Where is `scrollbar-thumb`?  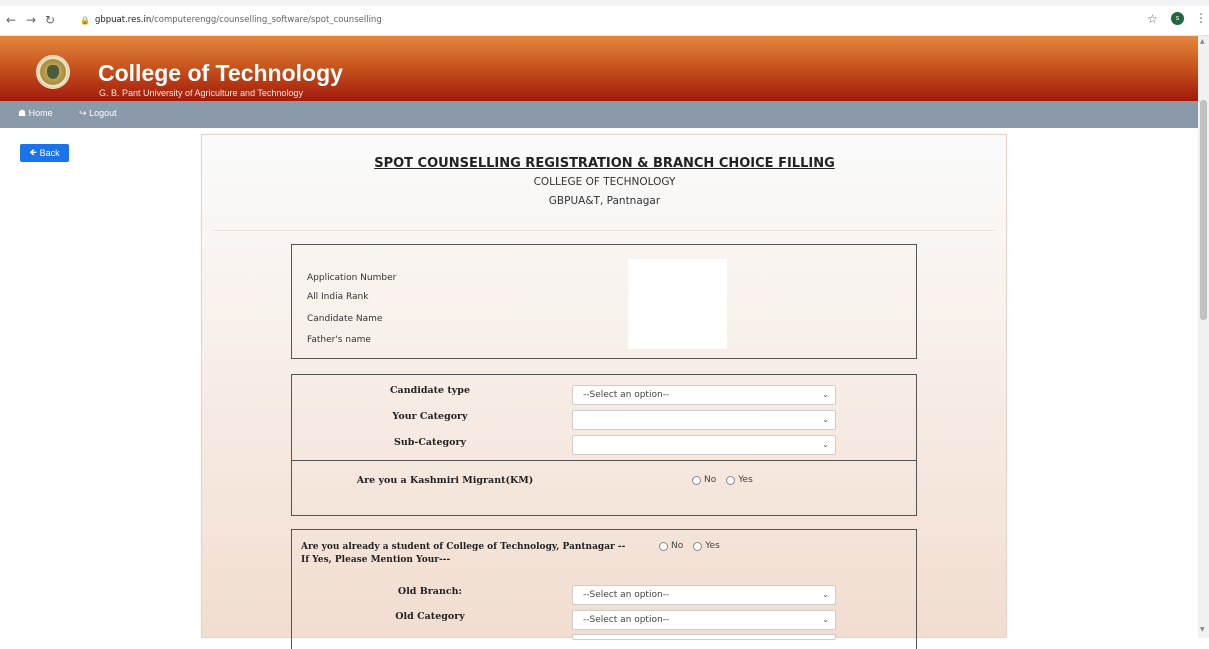 scrollbar-thumb is located at coordinates (1203, 210).